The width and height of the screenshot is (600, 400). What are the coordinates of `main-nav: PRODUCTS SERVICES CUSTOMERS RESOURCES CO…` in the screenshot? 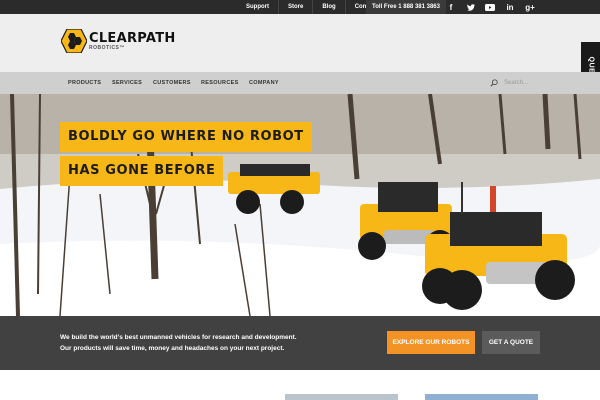 It's located at (300, 83).